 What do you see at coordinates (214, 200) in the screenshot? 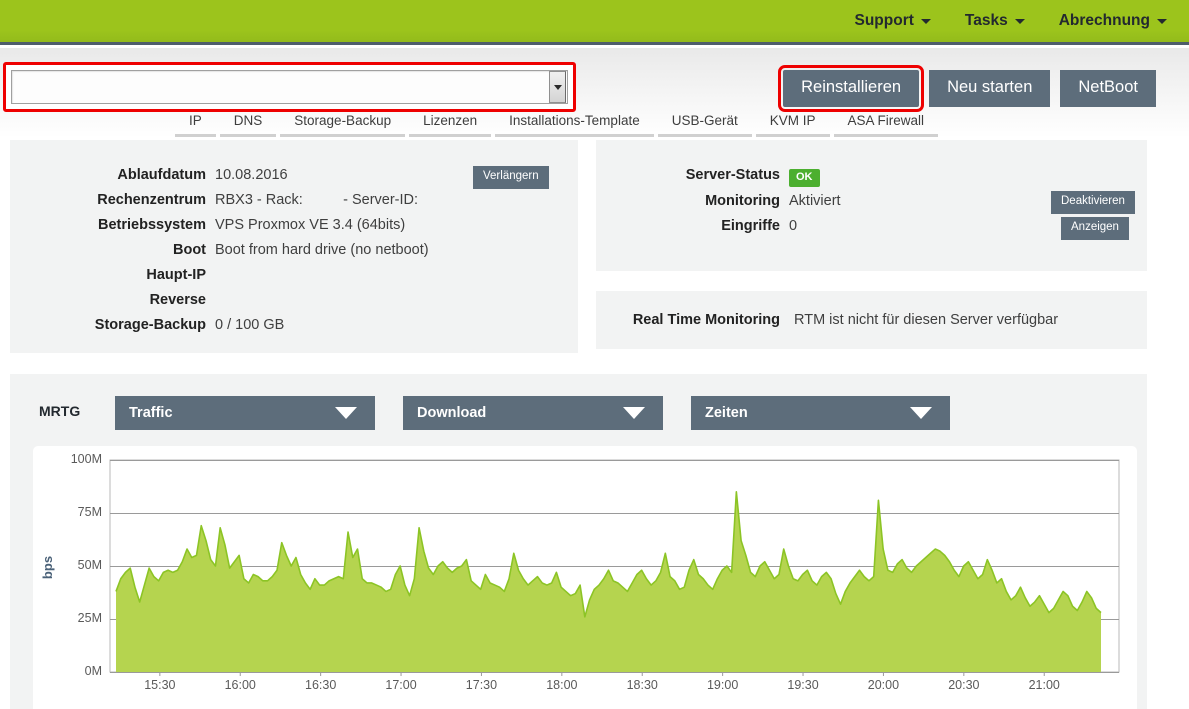
I see `info-row-rechenzentrum: Rechenzentrum RBX3 - Rack: - Server-ID:` at bounding box center [214, 200].